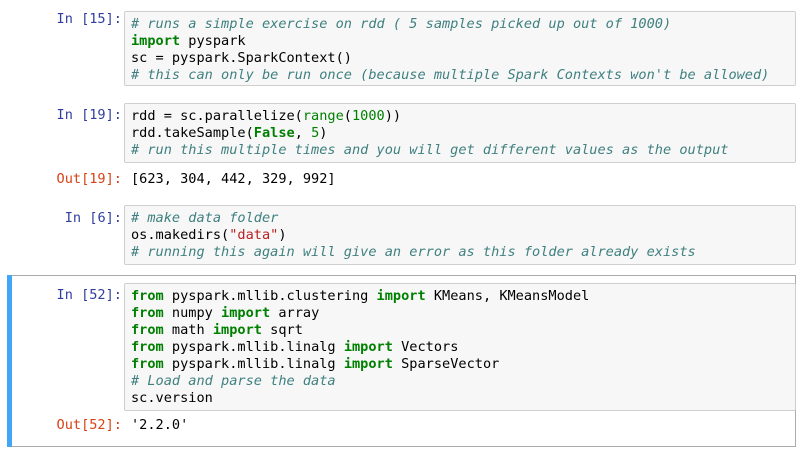 The image size is (796, 450). Describe the element at coordinates (254, 235) in the screenshot. I see `code-token: "data"` at that location.